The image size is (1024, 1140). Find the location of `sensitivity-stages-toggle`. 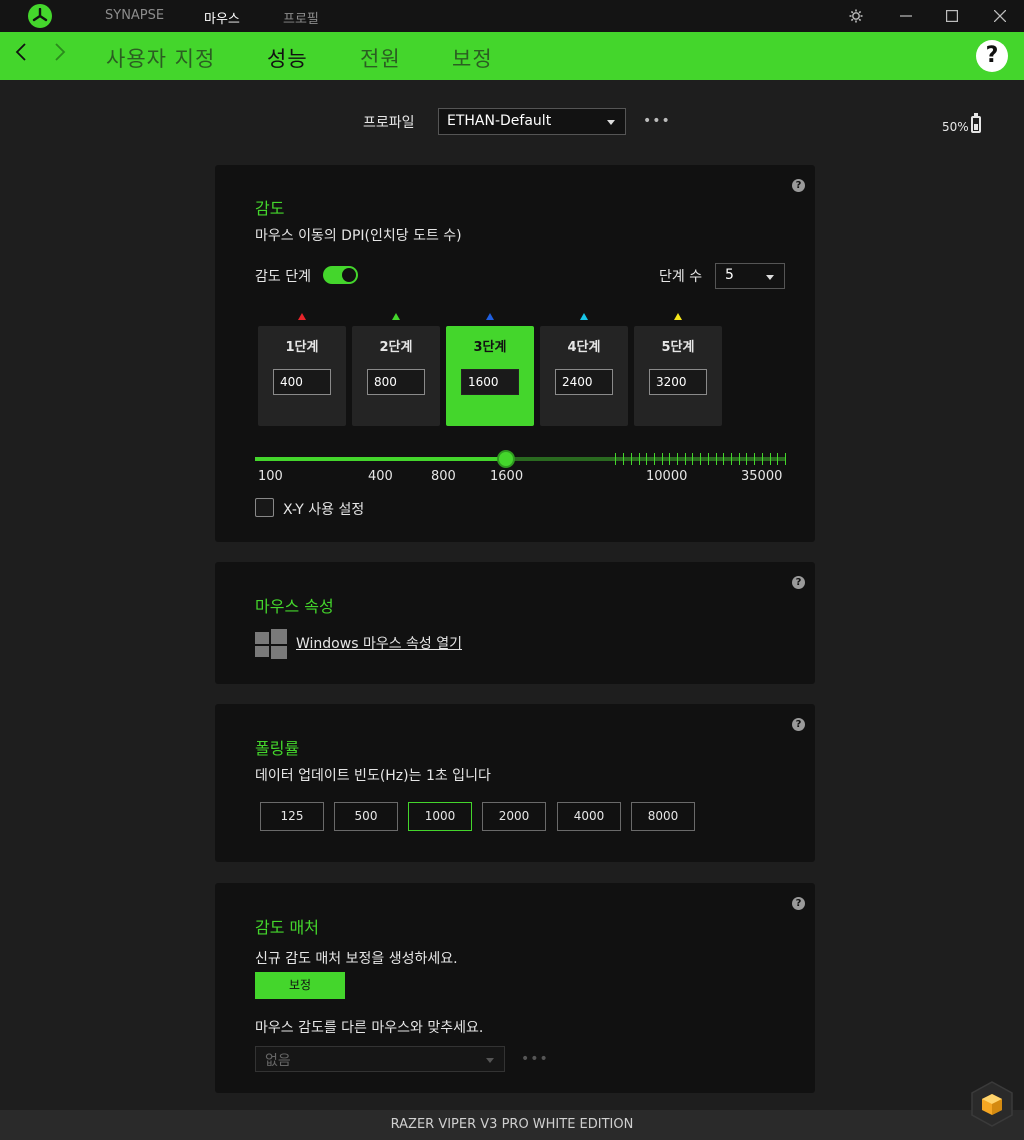

sensitivity-stages-toggle is located at coordinates (340, 275).